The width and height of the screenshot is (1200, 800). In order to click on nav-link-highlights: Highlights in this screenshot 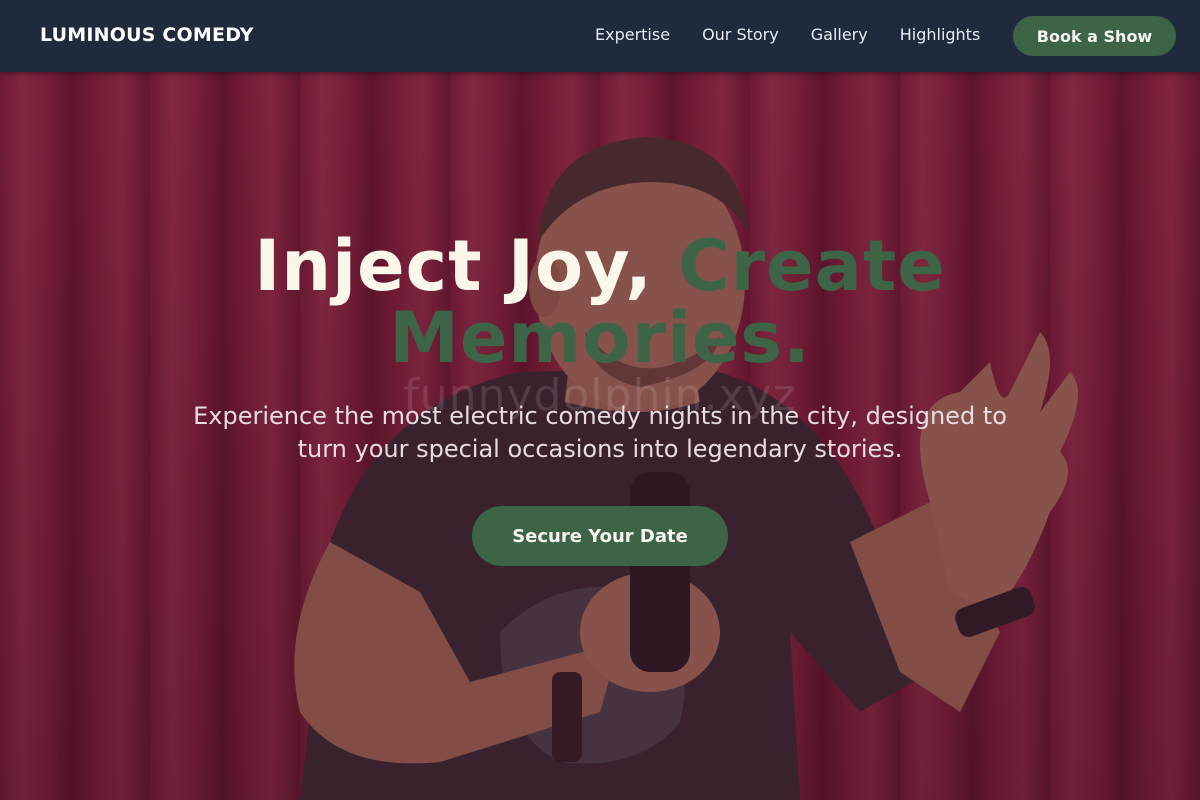, I will do `click(940, 34)`.